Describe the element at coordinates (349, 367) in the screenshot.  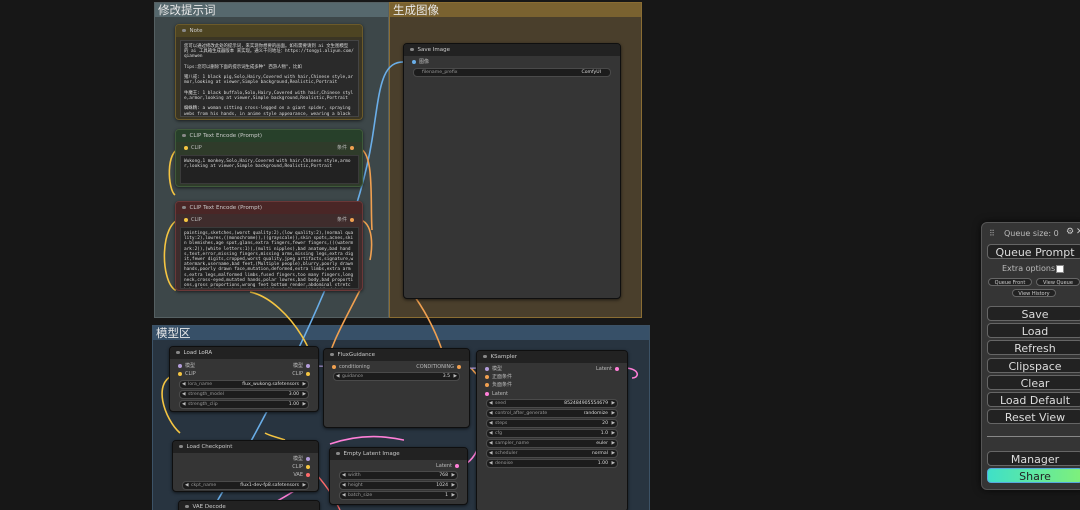
I see `conditioning-input-slot: conditioning` at that location.